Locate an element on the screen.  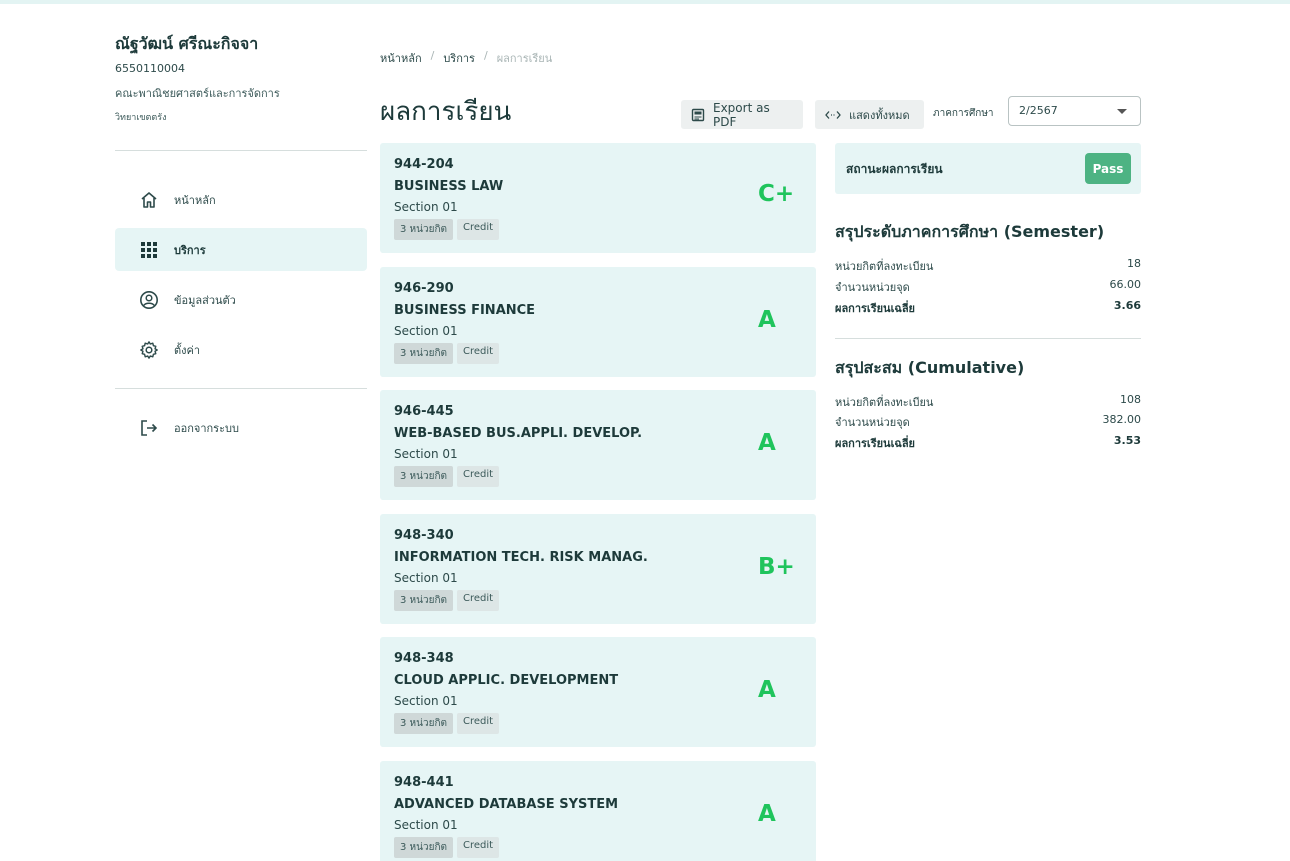
summary-value: 18 is located at coordinates (1134, 263).